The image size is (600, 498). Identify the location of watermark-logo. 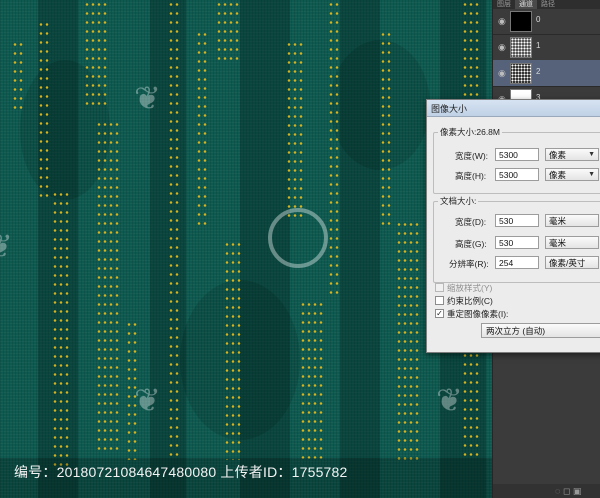
(323, 243).